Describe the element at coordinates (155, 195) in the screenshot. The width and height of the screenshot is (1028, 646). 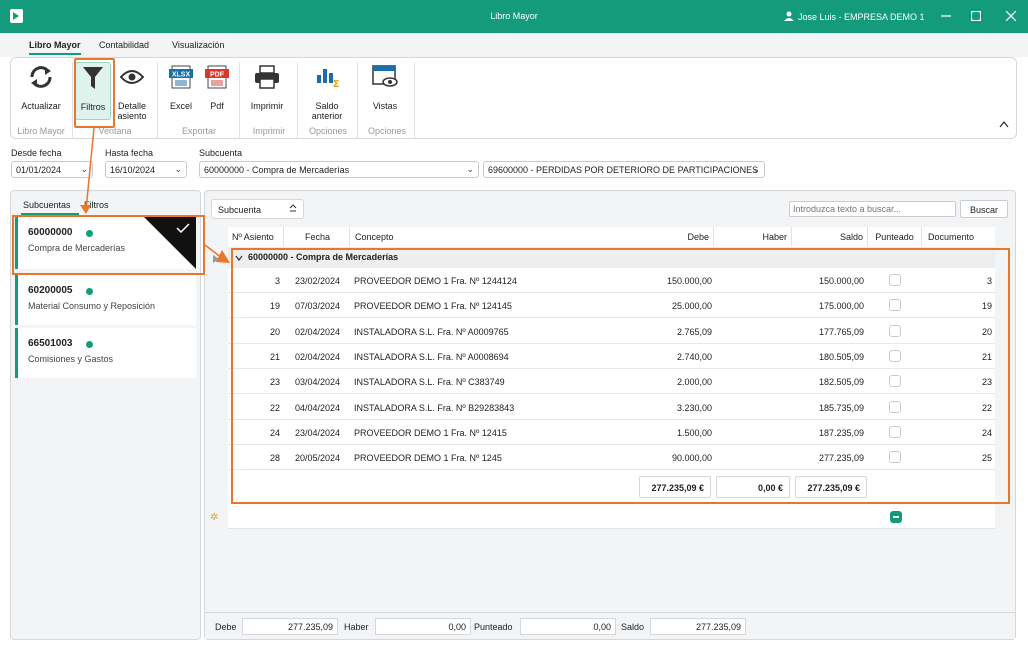
I see `annotation-arrows` at that location.